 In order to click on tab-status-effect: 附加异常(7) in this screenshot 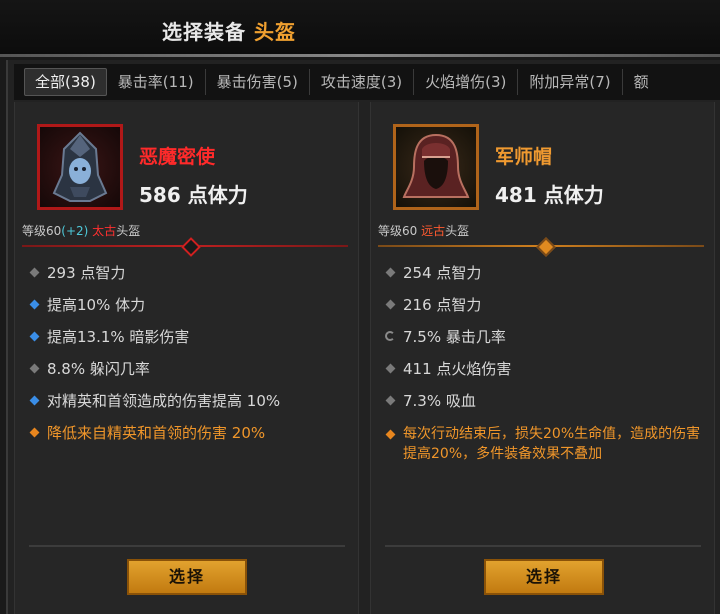, I will do `click(570, 82)`.